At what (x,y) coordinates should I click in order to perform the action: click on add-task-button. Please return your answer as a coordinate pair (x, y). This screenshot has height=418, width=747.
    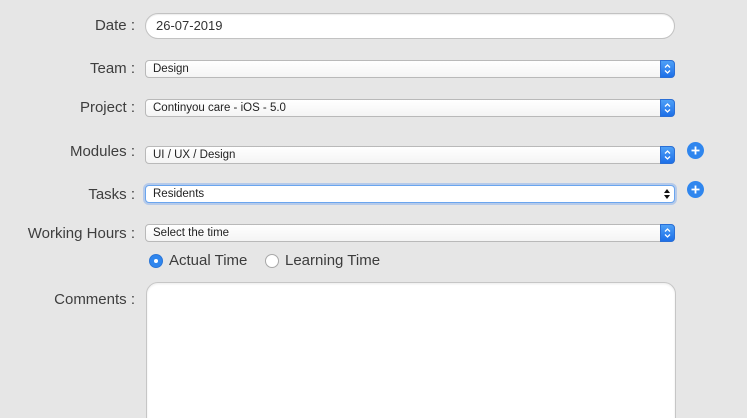
    Looking at the image, I should click on (695, 189).